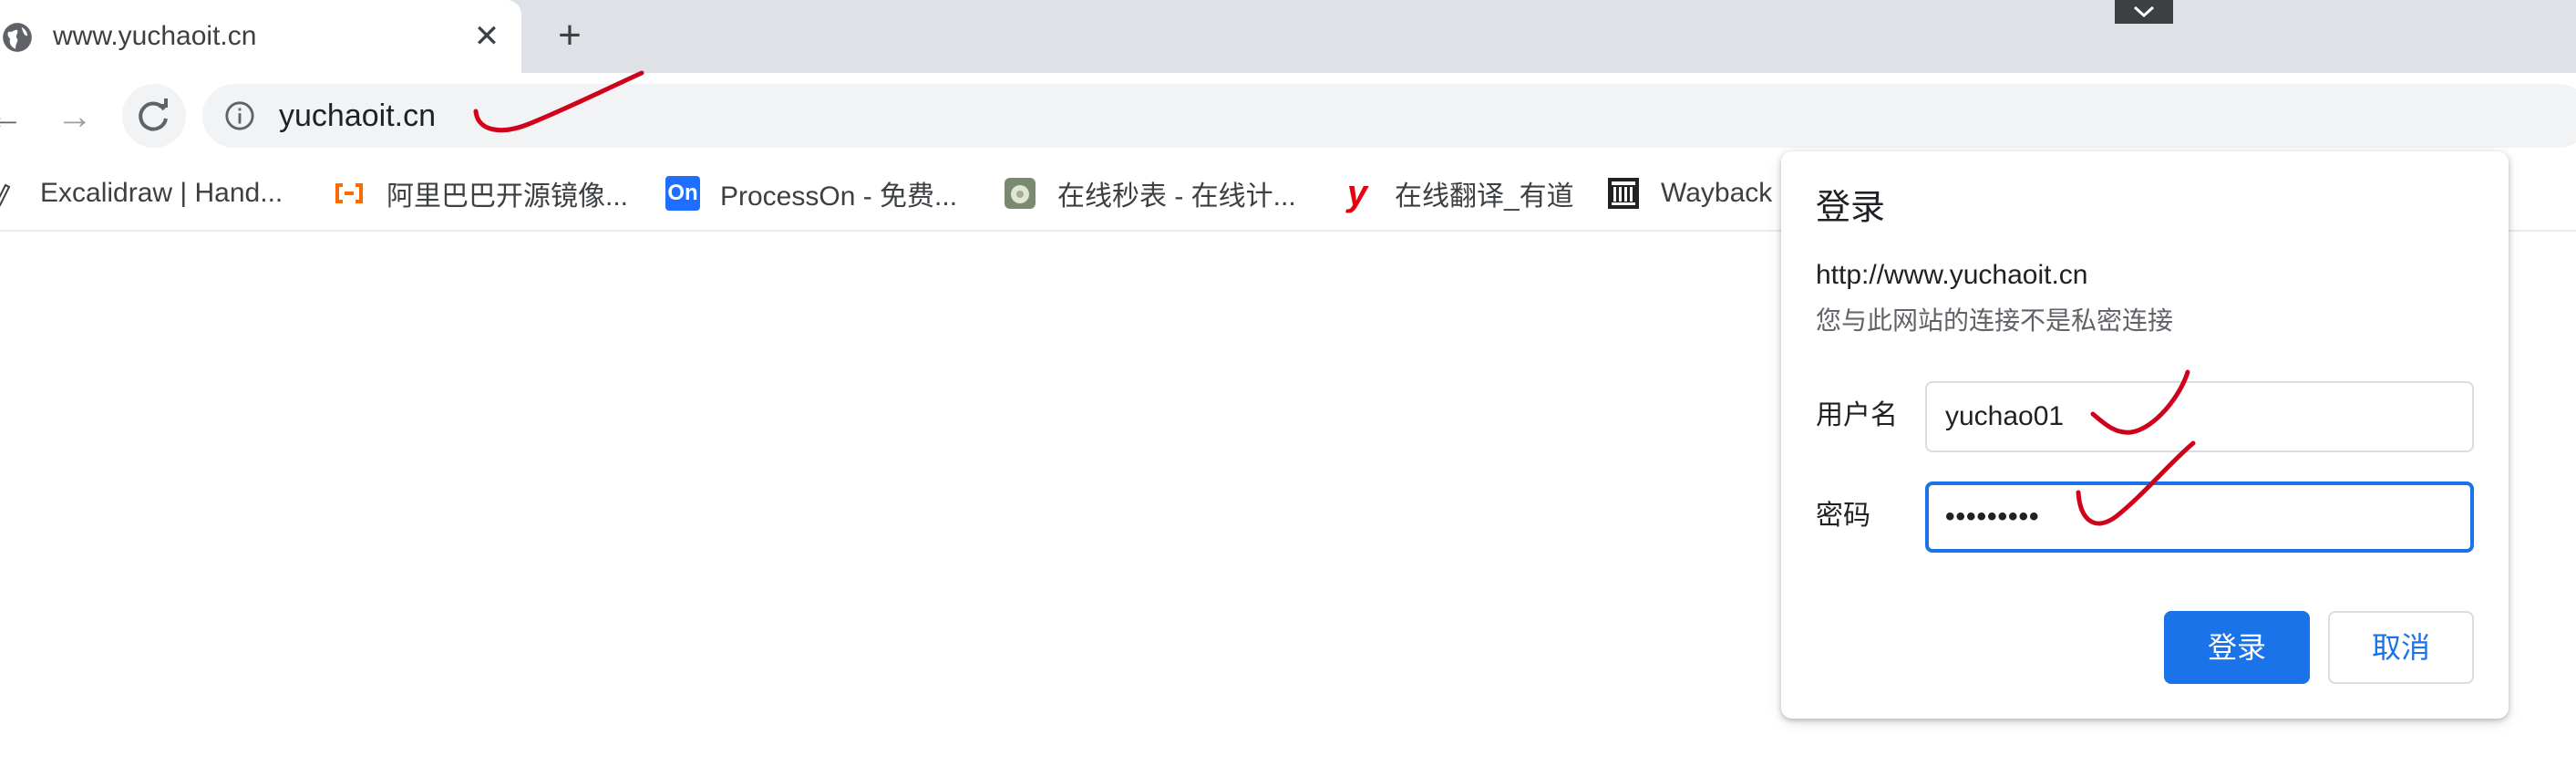  I want to click on forward-button: →, so click(74, 116).